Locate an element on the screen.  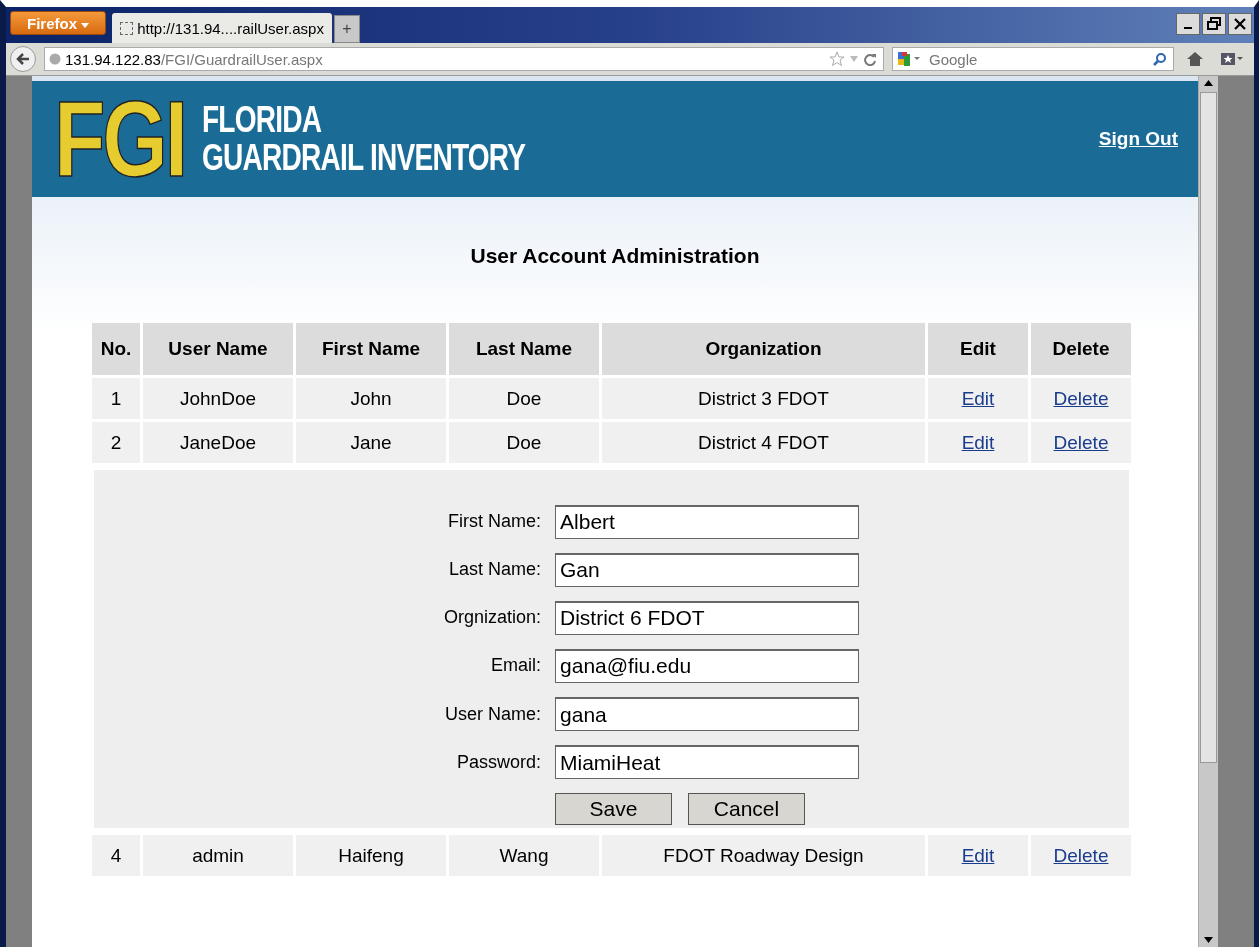
column-header: Organization is located at coordinates (763, 349).